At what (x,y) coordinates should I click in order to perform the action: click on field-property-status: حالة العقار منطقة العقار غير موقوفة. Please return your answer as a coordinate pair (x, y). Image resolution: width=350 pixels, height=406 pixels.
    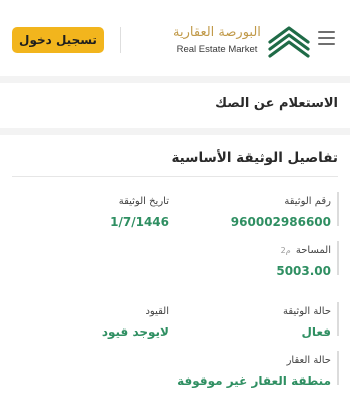
    Looking at the image, I should click on (254, 371).